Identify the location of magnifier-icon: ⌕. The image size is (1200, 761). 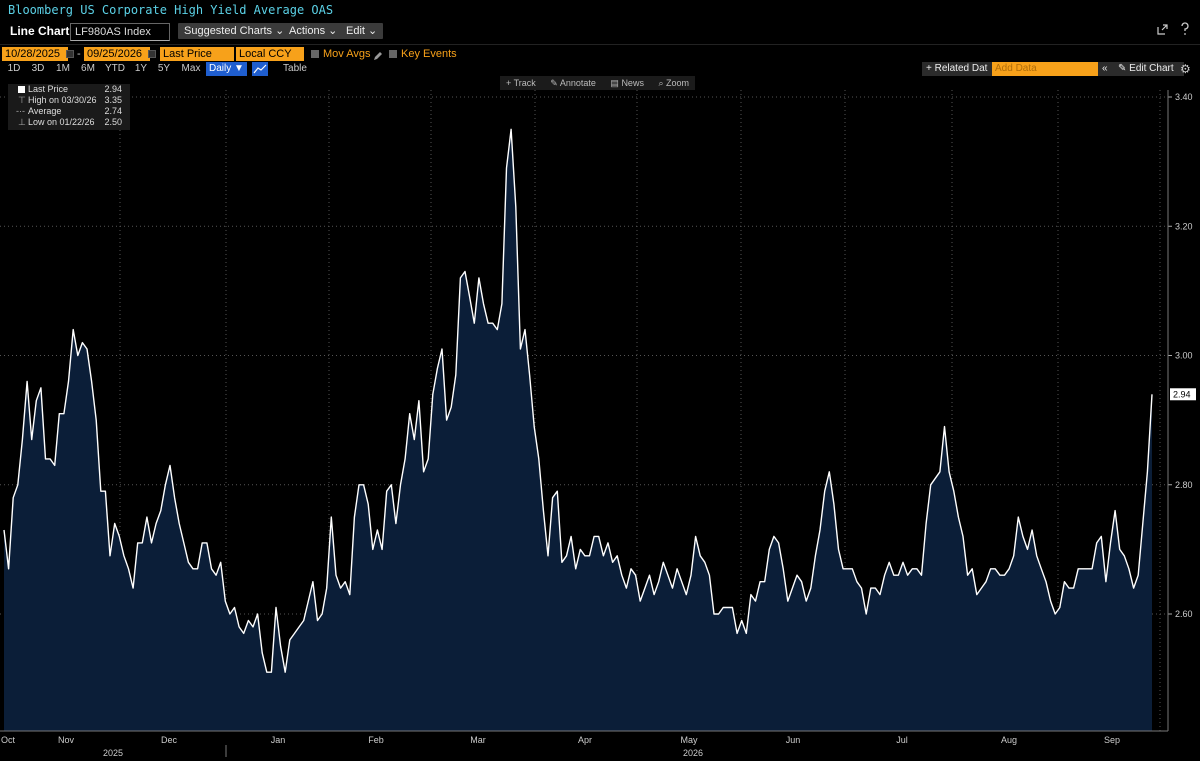
(661, 83).